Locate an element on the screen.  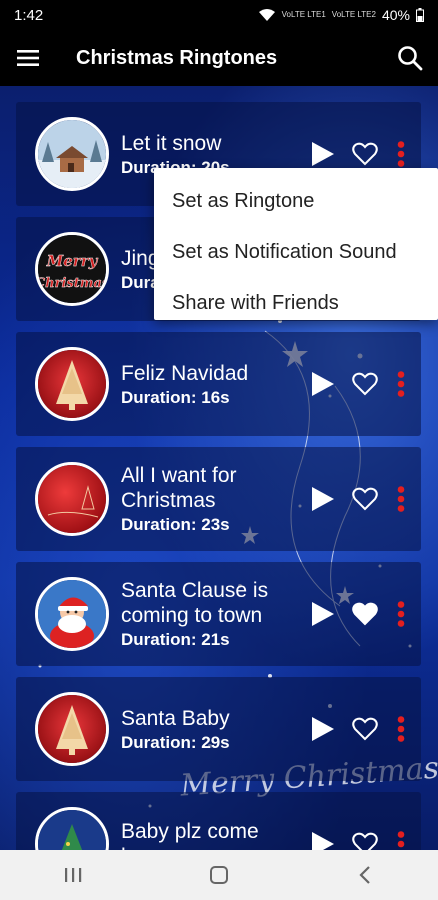
signal-icon-1: VoLTE LTE1 is located at coordinates (304, 15).